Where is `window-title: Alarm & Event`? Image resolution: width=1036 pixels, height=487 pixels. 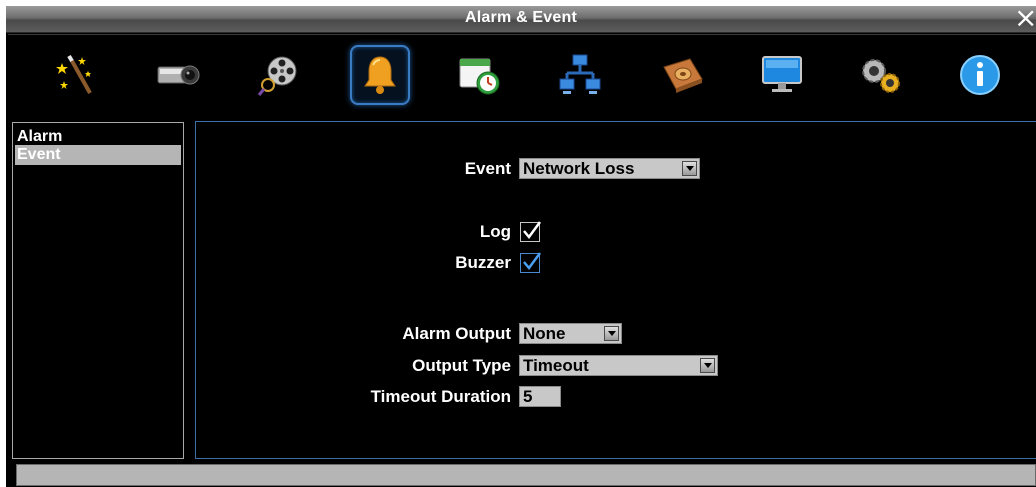
window-title: Alarm & Event is located at coordinates (521, 17).